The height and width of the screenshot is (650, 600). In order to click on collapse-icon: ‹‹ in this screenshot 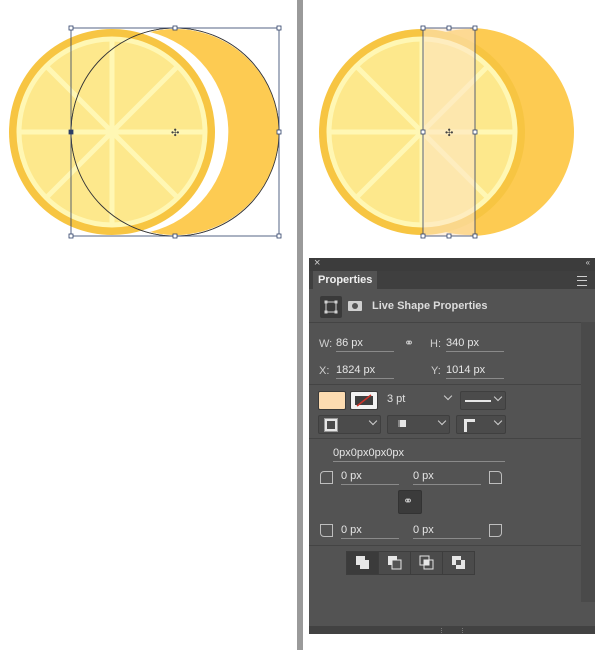, I will do `click(588, 262)`.